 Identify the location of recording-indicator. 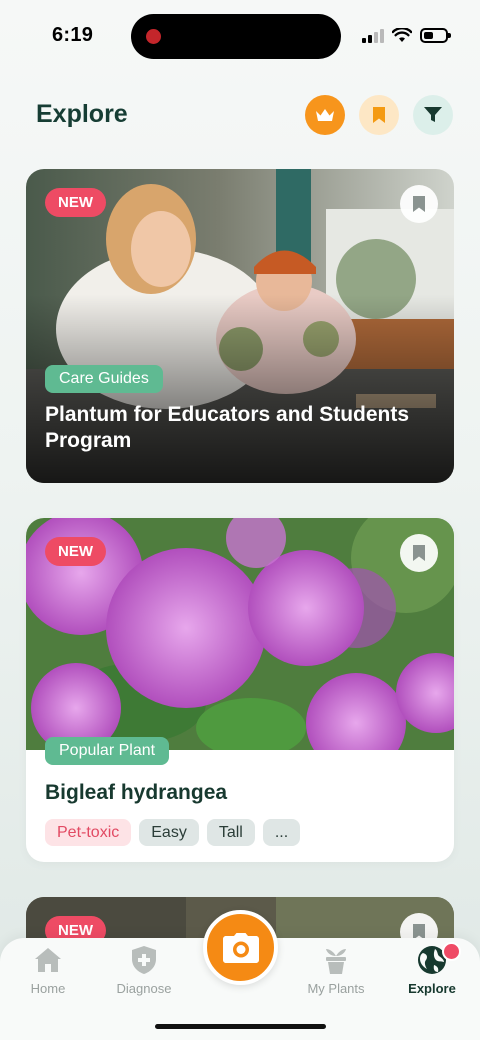
(153, 36).